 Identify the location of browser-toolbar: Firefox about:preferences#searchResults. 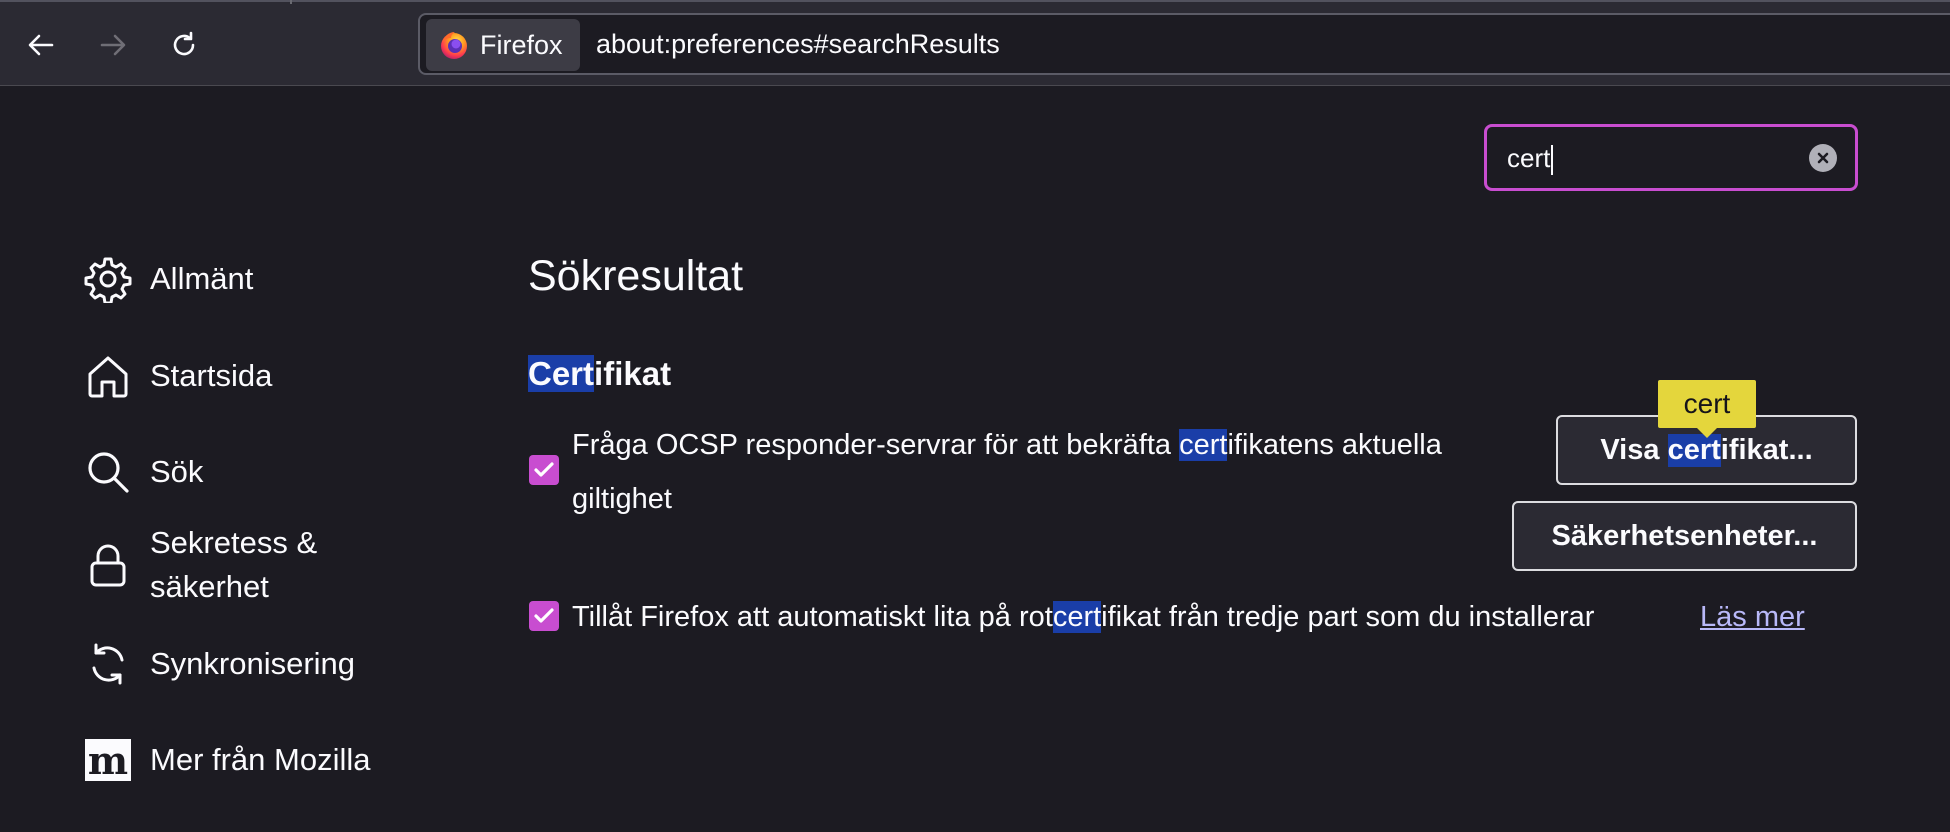
(975, 43).